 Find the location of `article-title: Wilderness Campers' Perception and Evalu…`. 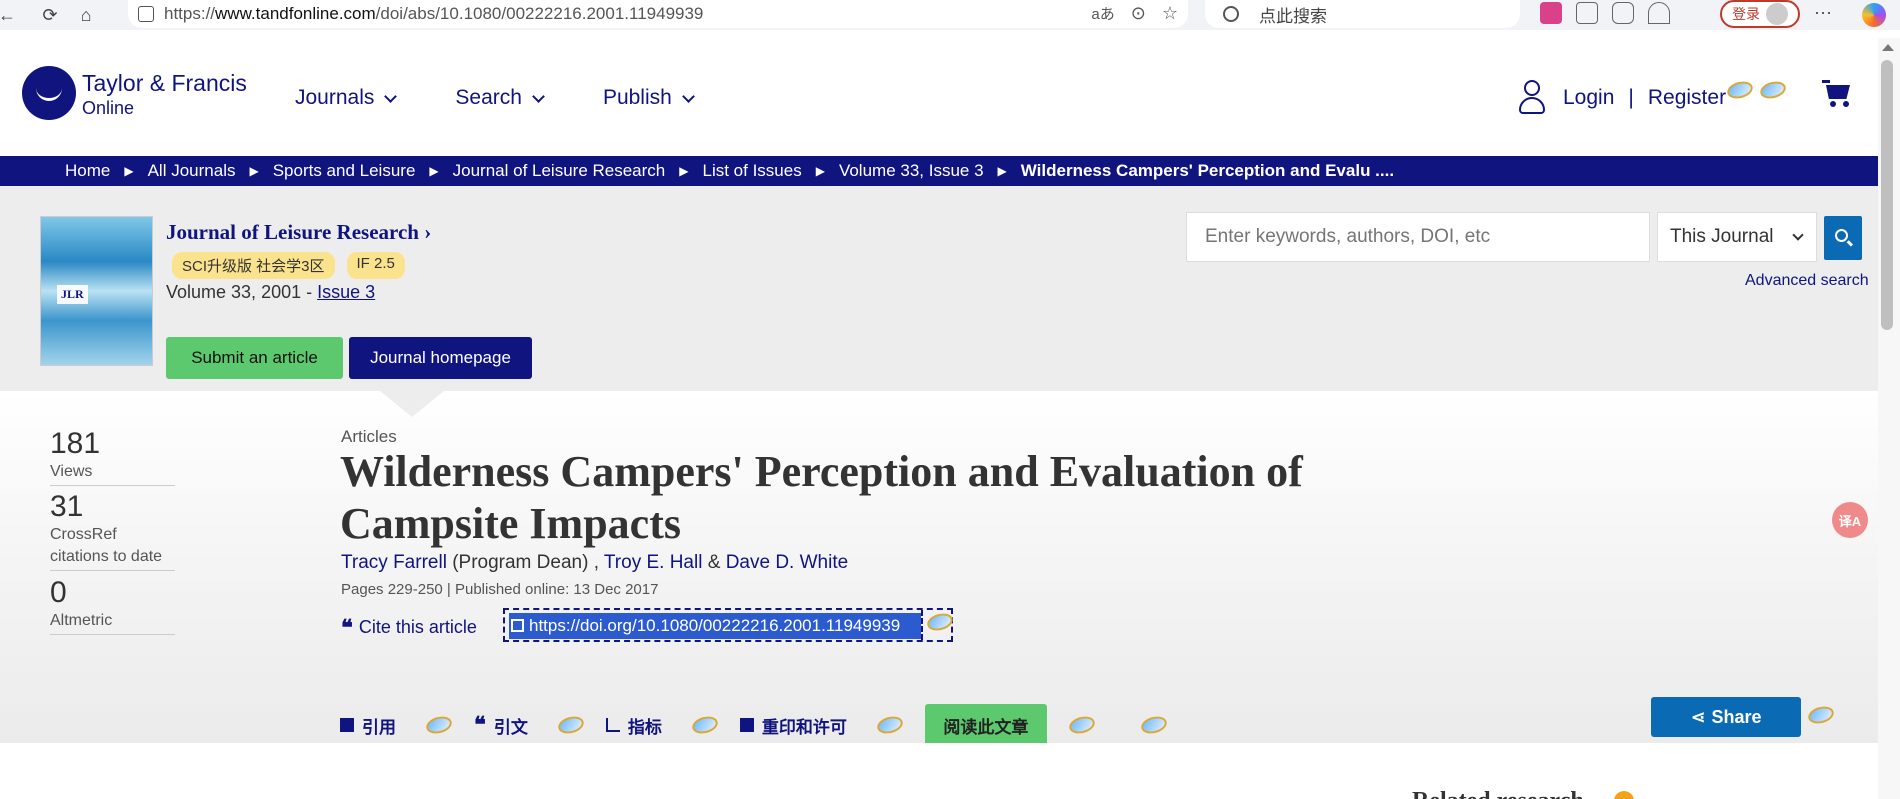

article-title: Wilderness Campers' Perception and Evalu… is located at coordinates (821, 497).